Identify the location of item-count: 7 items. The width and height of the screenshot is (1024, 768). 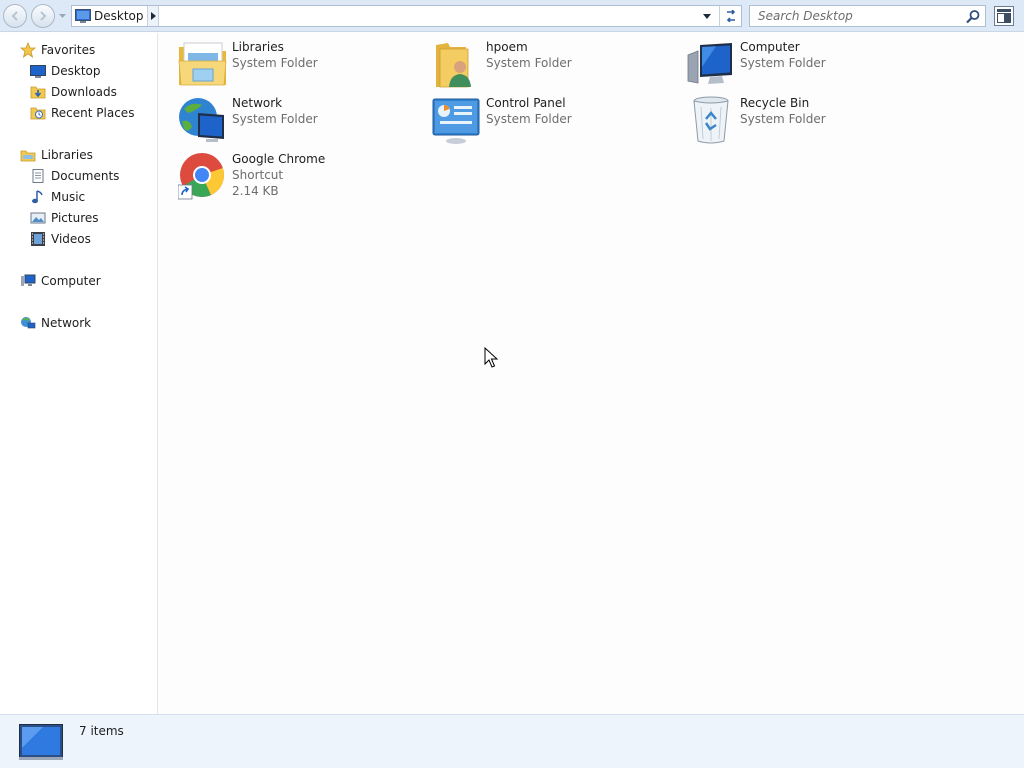
(101, 731).